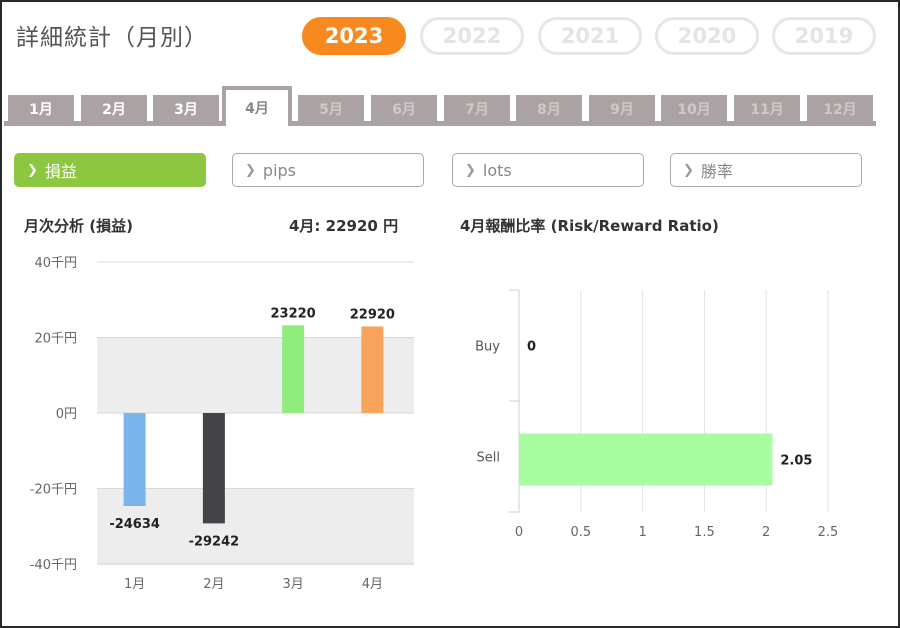 The image size is (900, 628). What do you see at coordinates (580, 532) in the screenshot?
I see `x-tick-label: 0.5` at bounding box center [580, 532].